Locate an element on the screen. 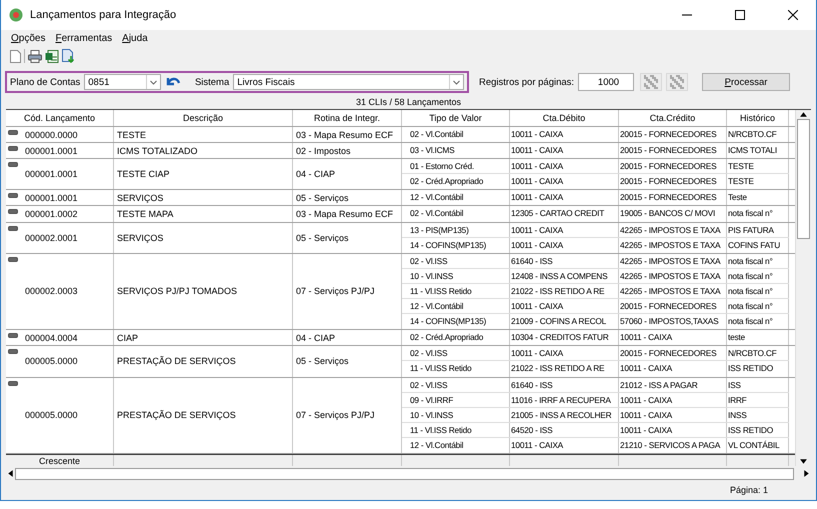 The image size is (817, 509). table-cell: TESTE is located at coordinates (758, 166).